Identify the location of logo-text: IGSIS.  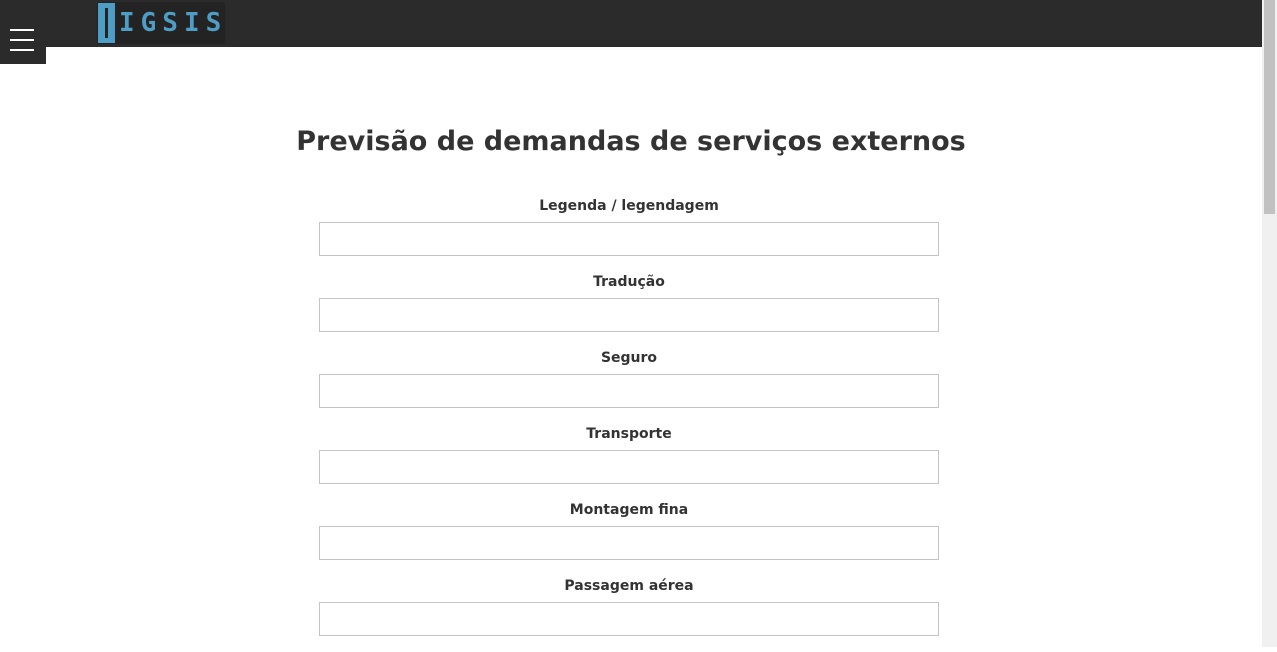
(173, 23).